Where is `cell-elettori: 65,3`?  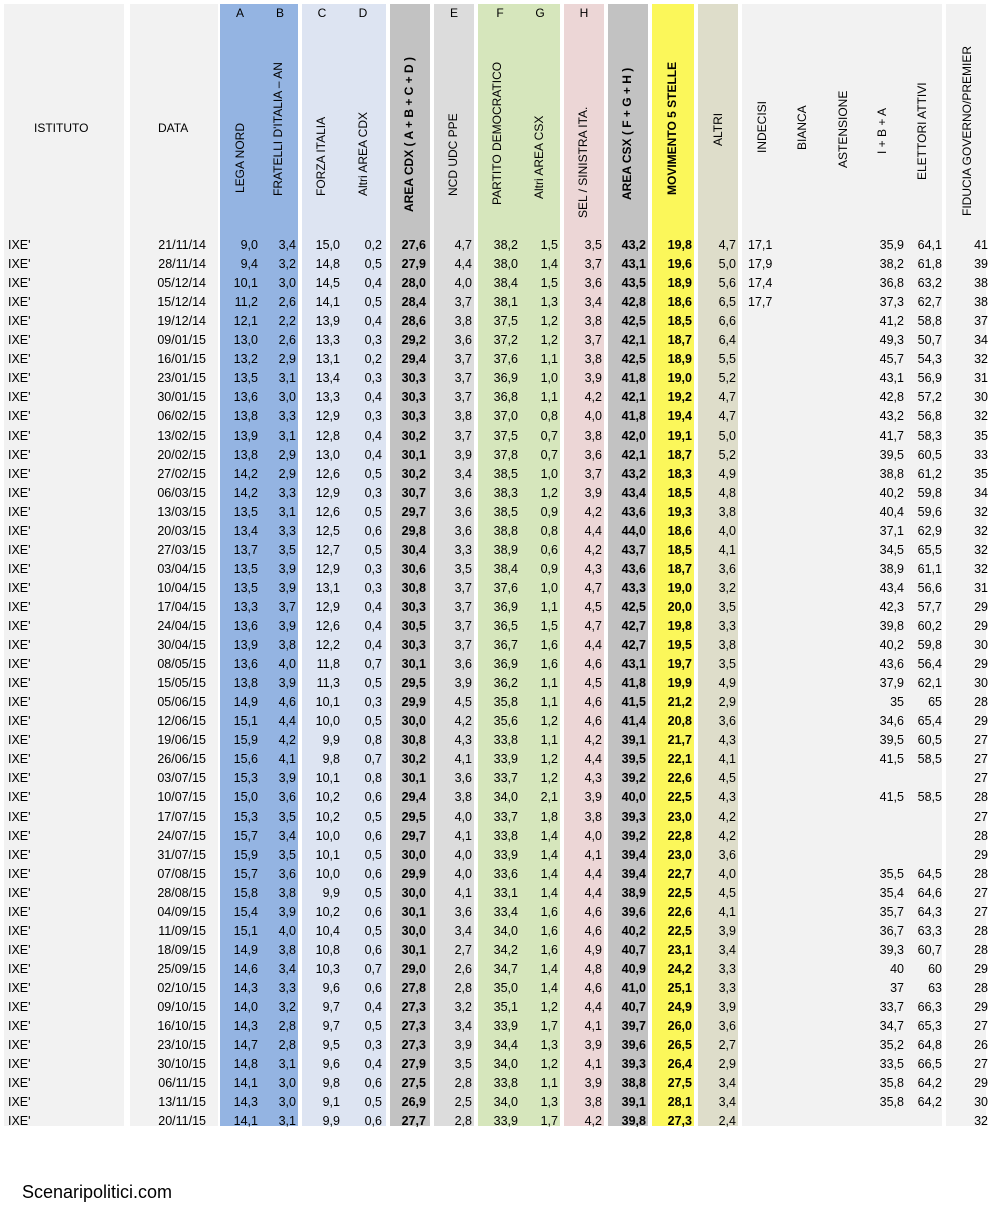 cell-elettori: 65,3 is located at coordinates (929, 1026).